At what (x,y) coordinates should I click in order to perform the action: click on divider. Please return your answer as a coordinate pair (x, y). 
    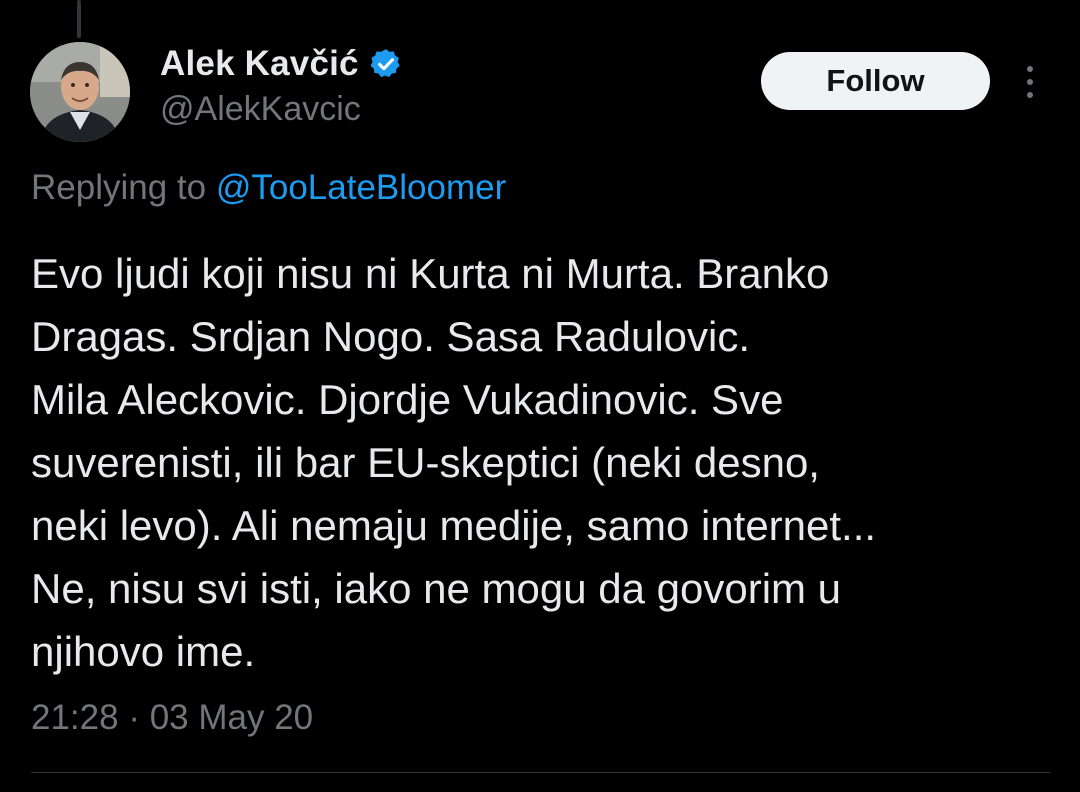
    Looking at the image, I should click on (540, 772).